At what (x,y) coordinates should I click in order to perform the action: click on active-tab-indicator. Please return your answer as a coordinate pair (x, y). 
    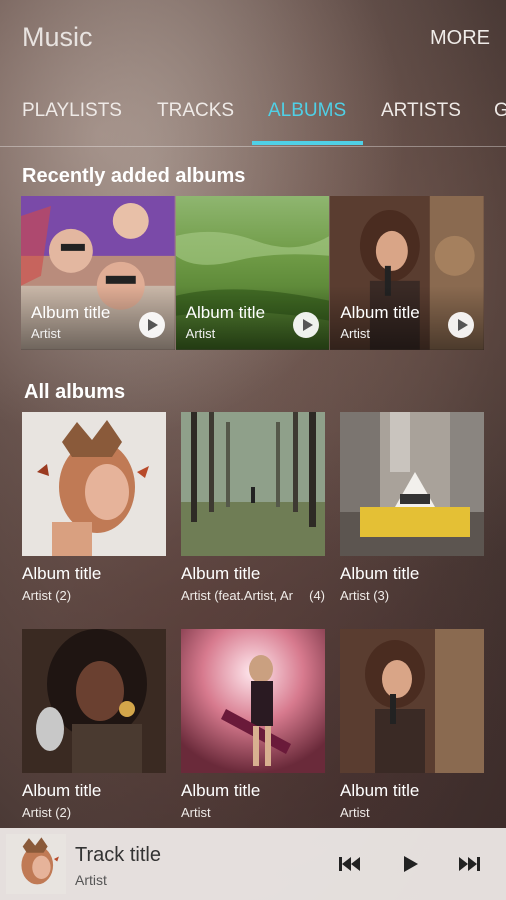
    Looking at the image, I should click on (307, 143).